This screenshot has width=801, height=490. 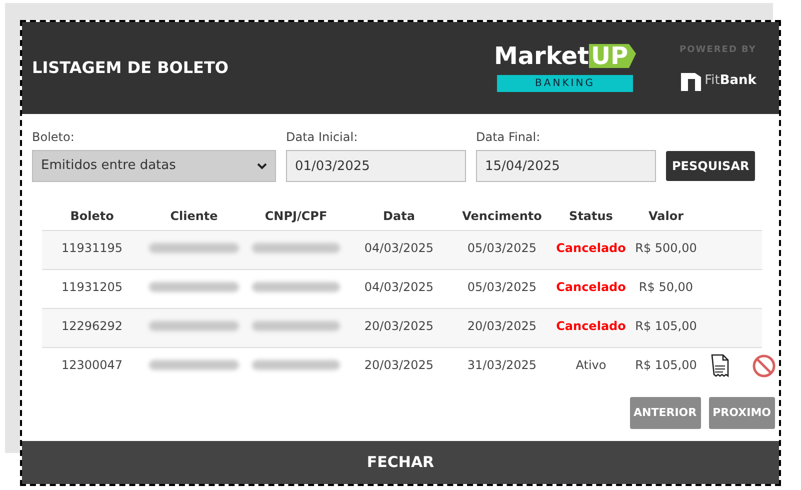 I want to click on status-text: Ativo, so click(x=591, y=365).